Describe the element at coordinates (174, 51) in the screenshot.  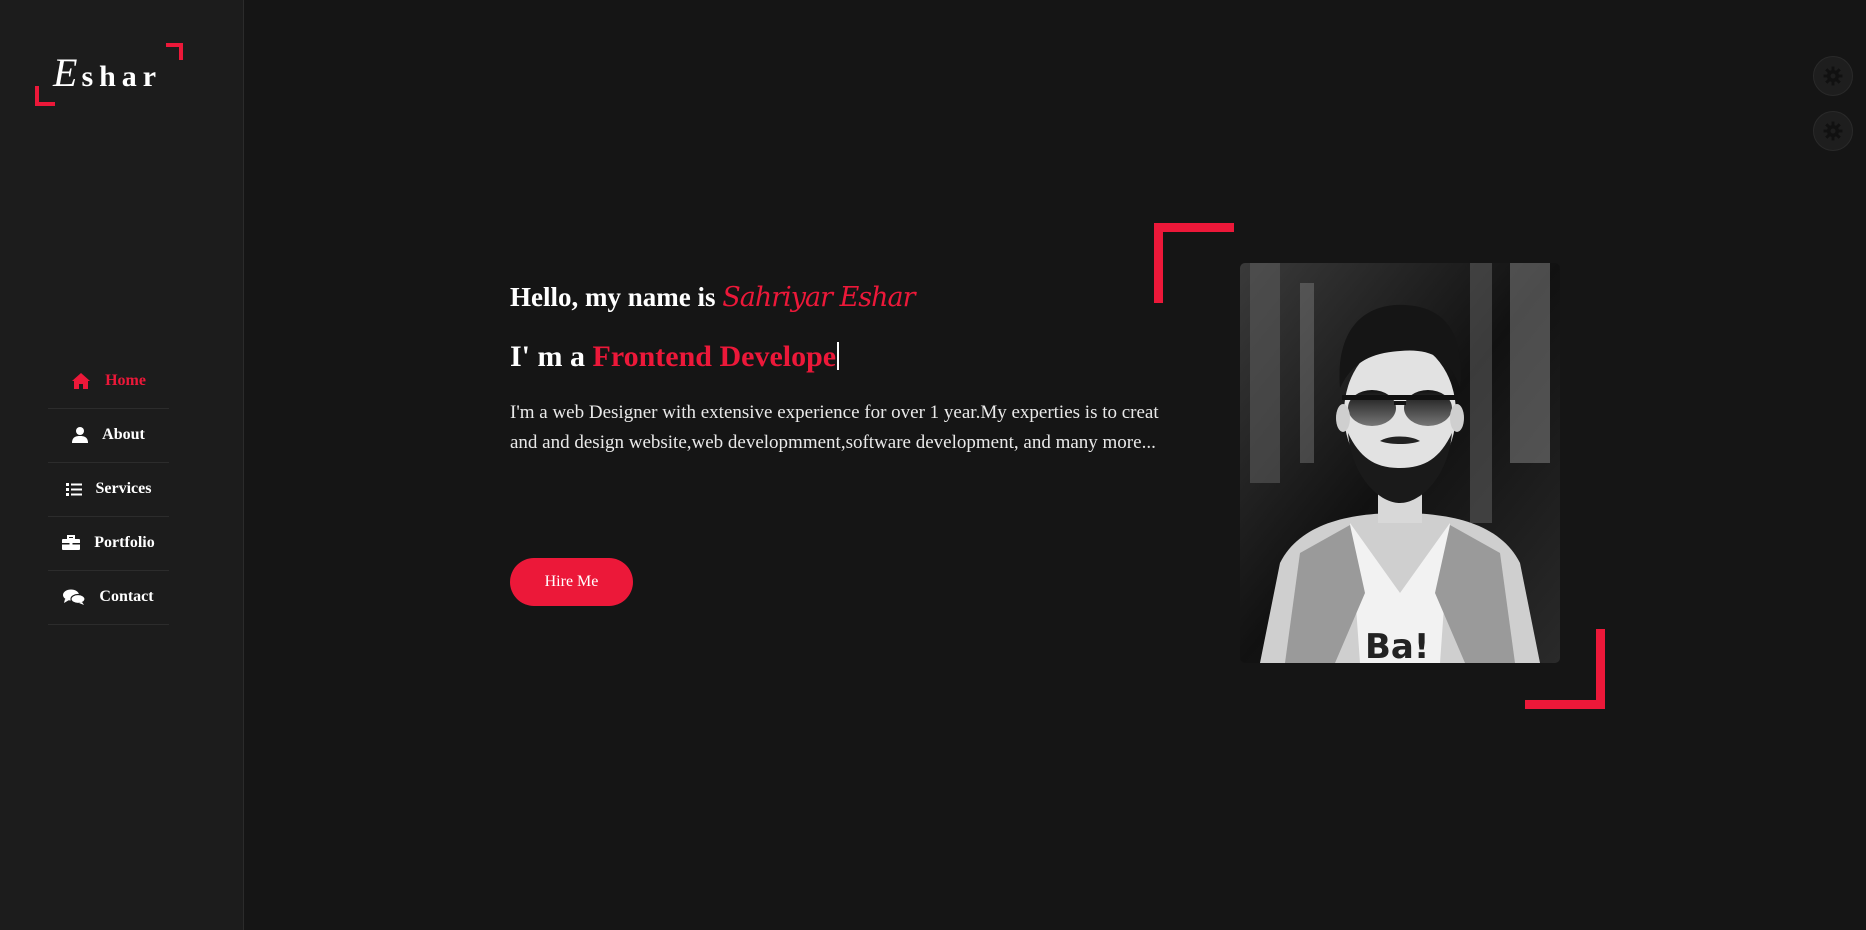
I see `logo-corner-top-right` at that location.